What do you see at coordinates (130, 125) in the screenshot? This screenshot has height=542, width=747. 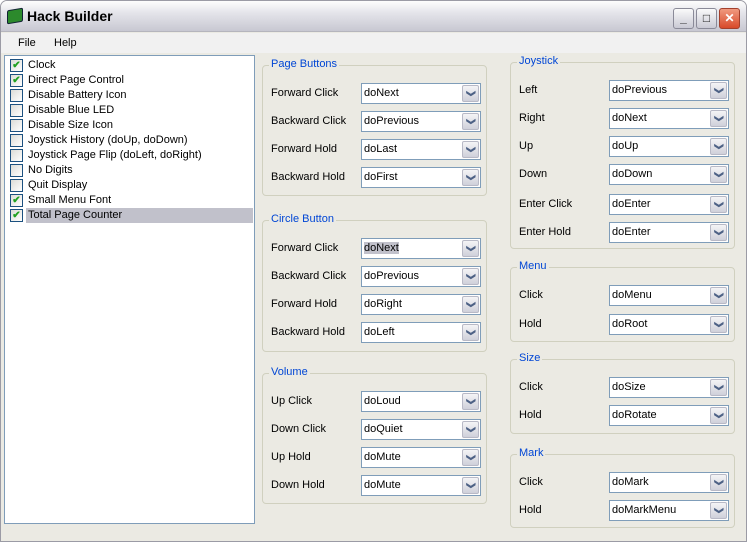 I see `hack-item: Disable Size Icon` at bounding box center [130, 125].